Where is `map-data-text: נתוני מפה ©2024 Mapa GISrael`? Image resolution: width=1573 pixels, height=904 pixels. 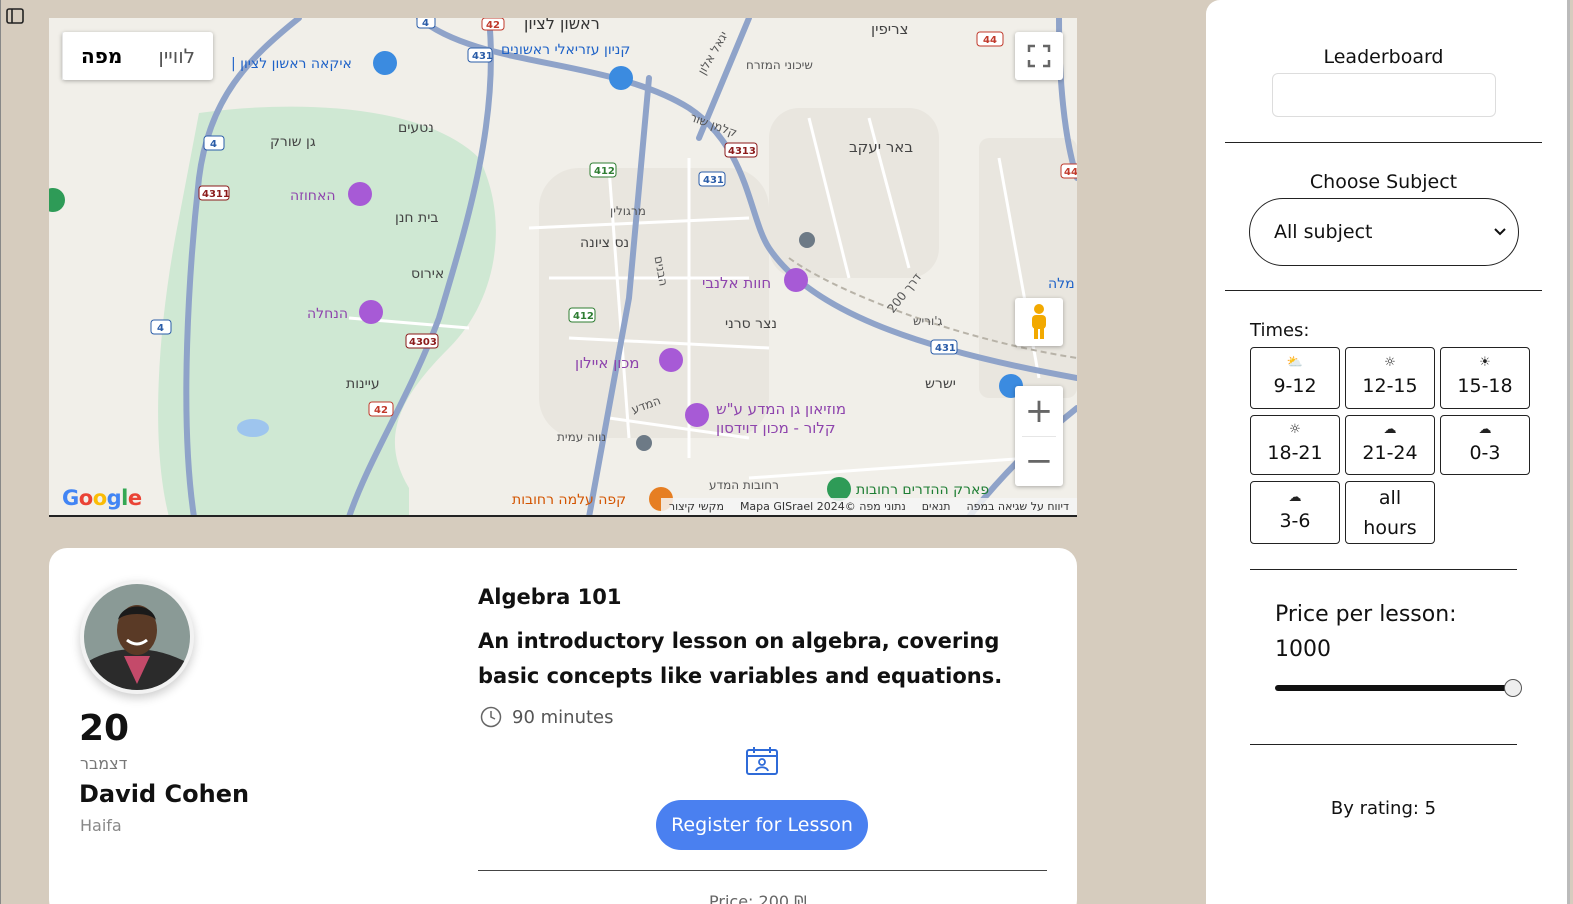
map-data-text: נתוני מפה ©2024 Mapa GISrael is located at coordinates (822, 506).